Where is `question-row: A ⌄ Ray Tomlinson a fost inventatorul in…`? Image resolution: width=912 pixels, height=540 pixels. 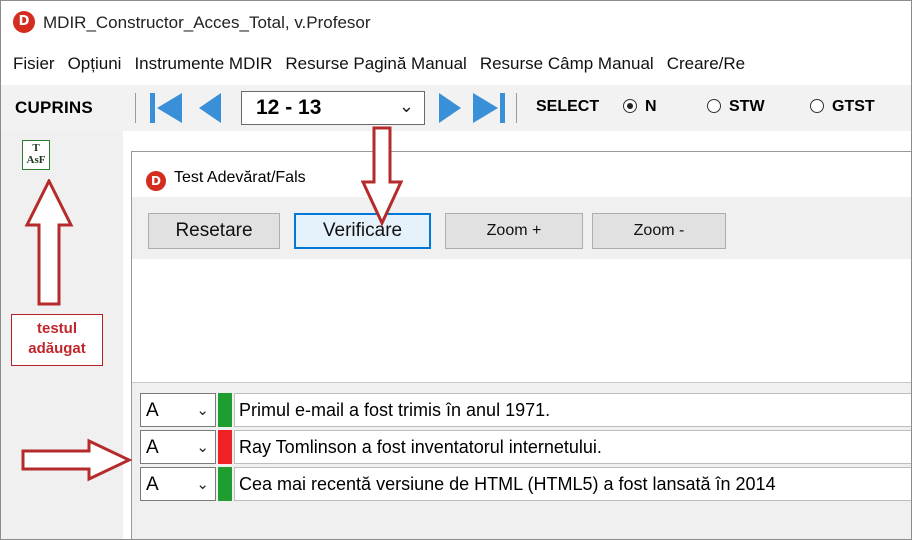
question-row: A ⌄ Ray Tomlinson a fost inventatorul in… is located at coordinates (525, 447).